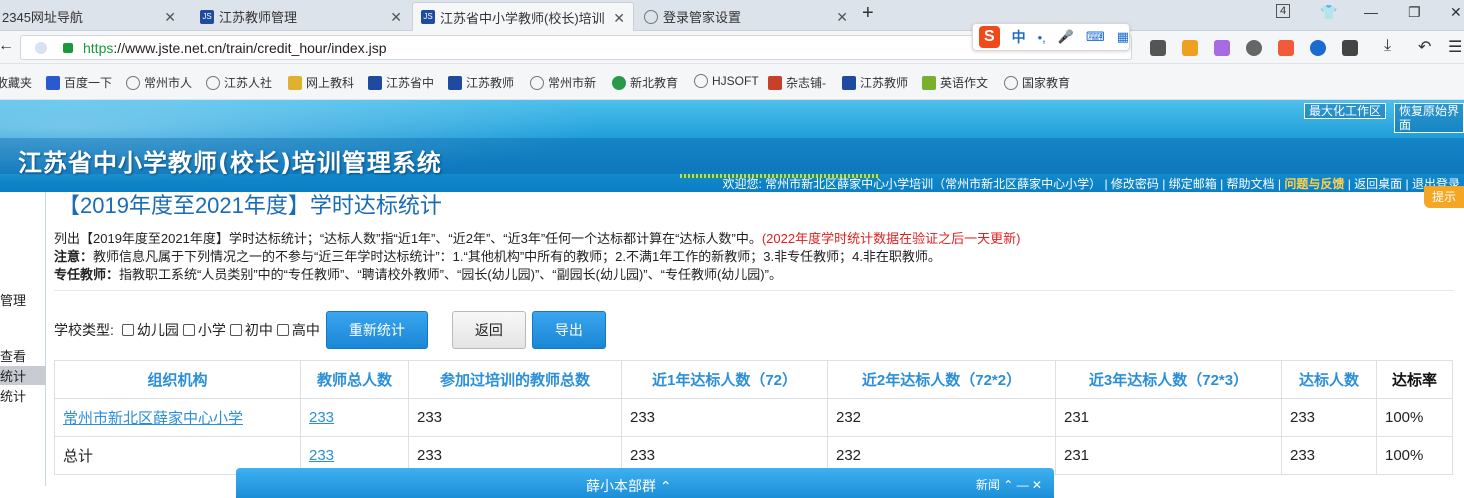 The height and width of the screenshot is (498, 1464). What do you see at coordinates (23, 299) in the screenshot?
I see `sidebar-item-manage: 管理` at bounding box center [23, 299].